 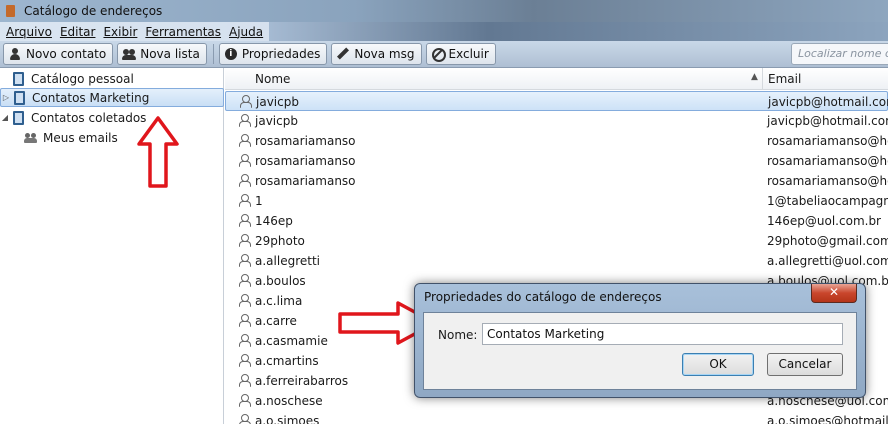 I want to click on tree-item-label: Catálogo pessoal, so click(x=82, y=78).